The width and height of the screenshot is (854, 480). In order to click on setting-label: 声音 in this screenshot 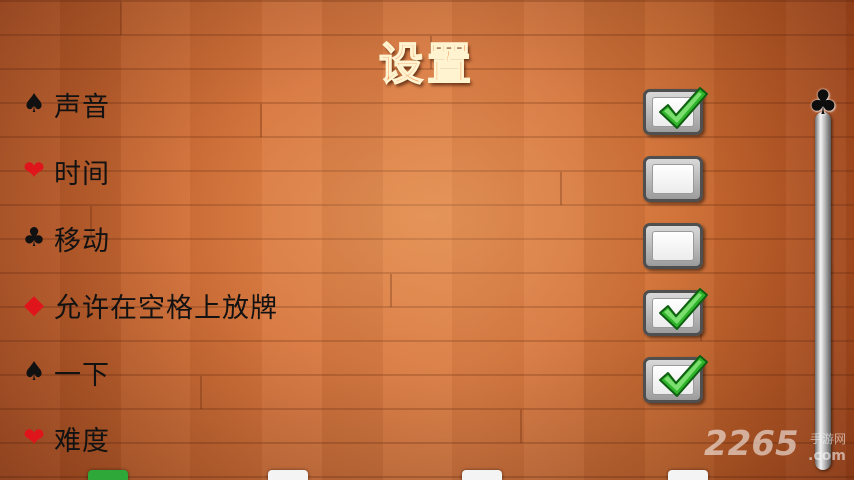, I will do `click(82, 107)`.